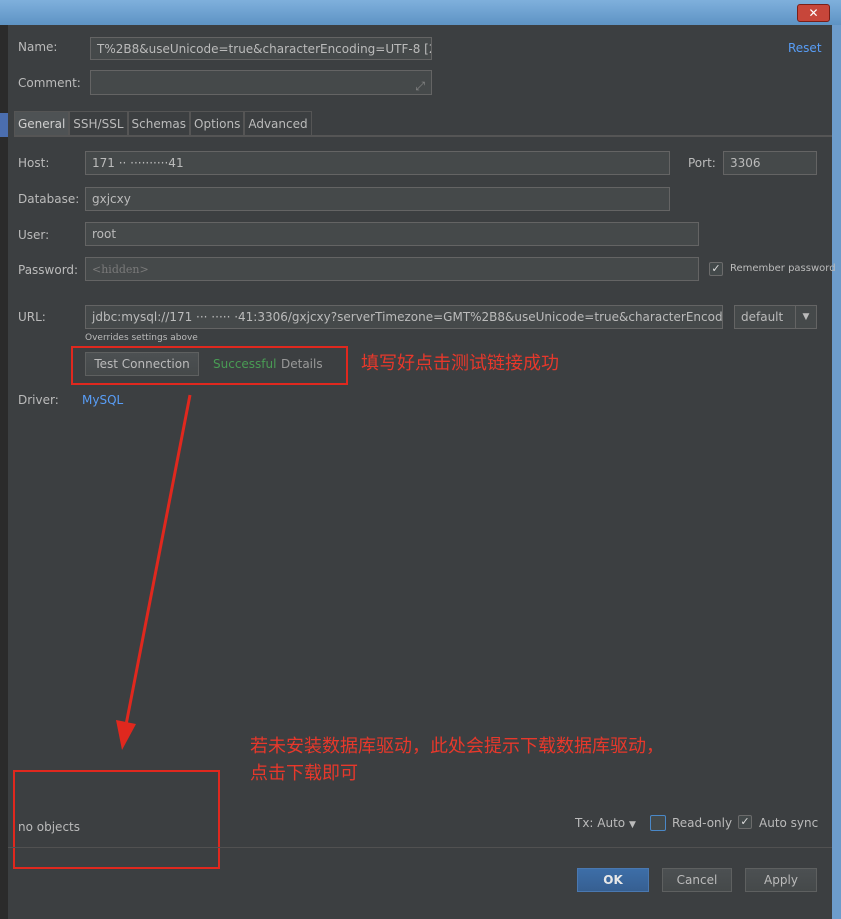 This screenshot has width=841, height=919. I want to click on database-input: gxjcxy, so click(377, 199).